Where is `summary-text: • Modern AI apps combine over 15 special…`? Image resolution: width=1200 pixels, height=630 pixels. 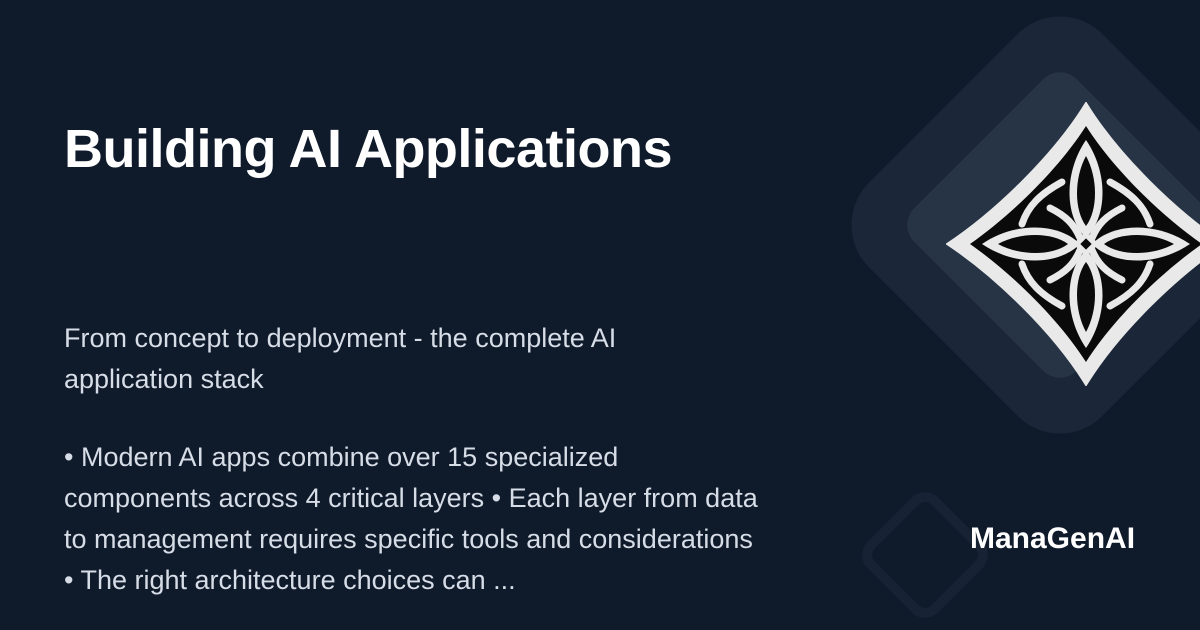 summary-text: • Modern AI apps combine over 15 special… is located at coordinates (411, 518).